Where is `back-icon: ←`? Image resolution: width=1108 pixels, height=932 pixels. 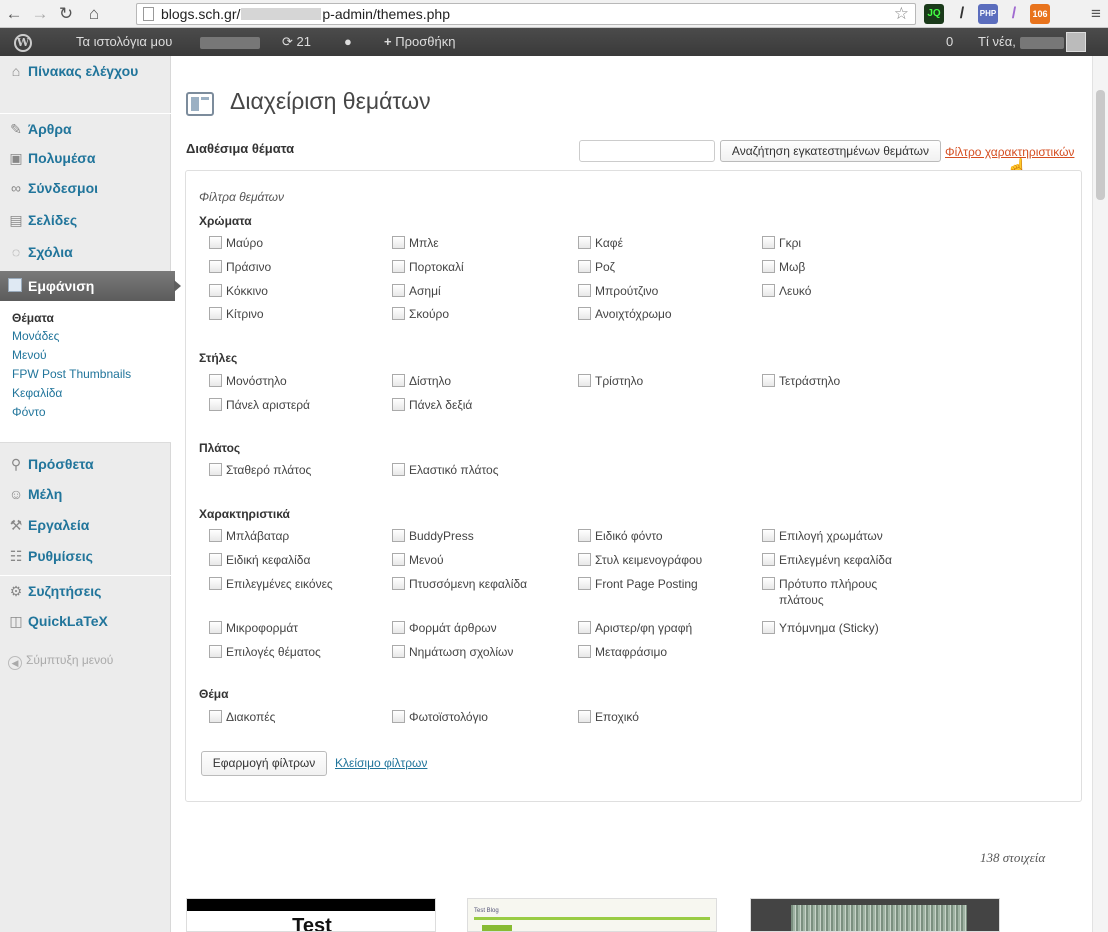
back-icon: ← is located at coordinates (14, 14).